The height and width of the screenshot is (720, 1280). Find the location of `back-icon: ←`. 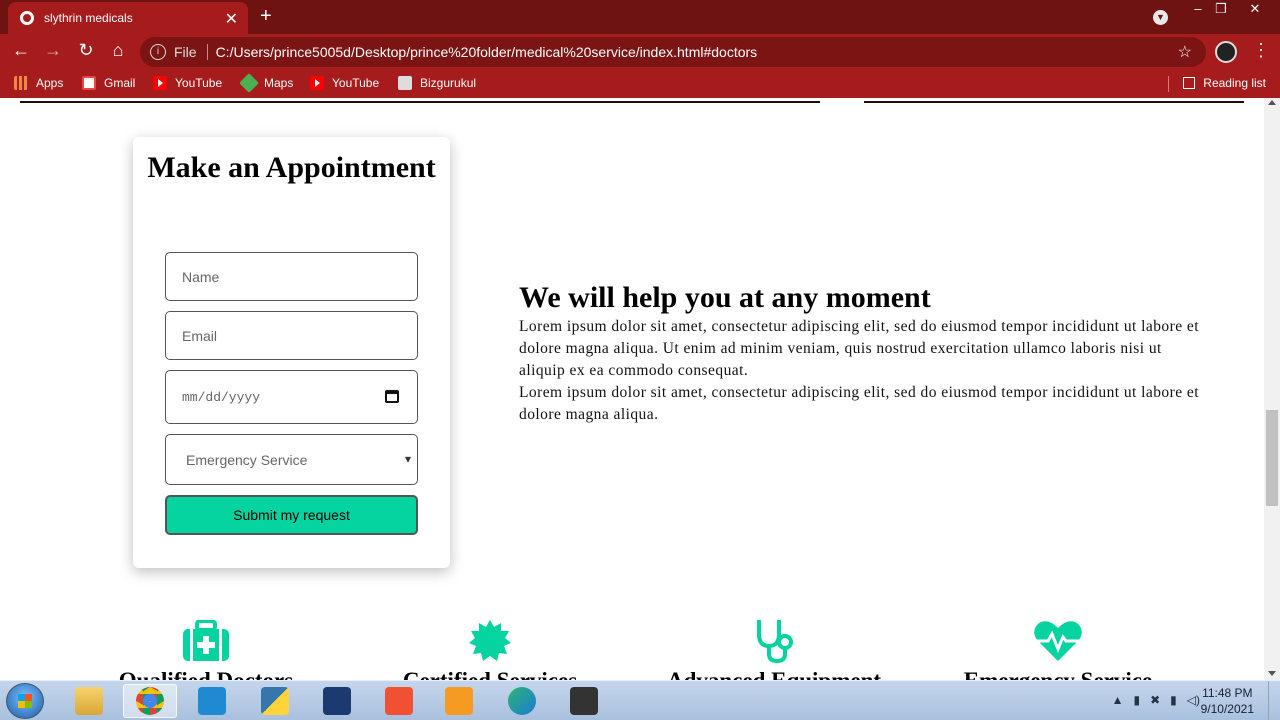

back-icon: ← is located at coordinates (21, 50).